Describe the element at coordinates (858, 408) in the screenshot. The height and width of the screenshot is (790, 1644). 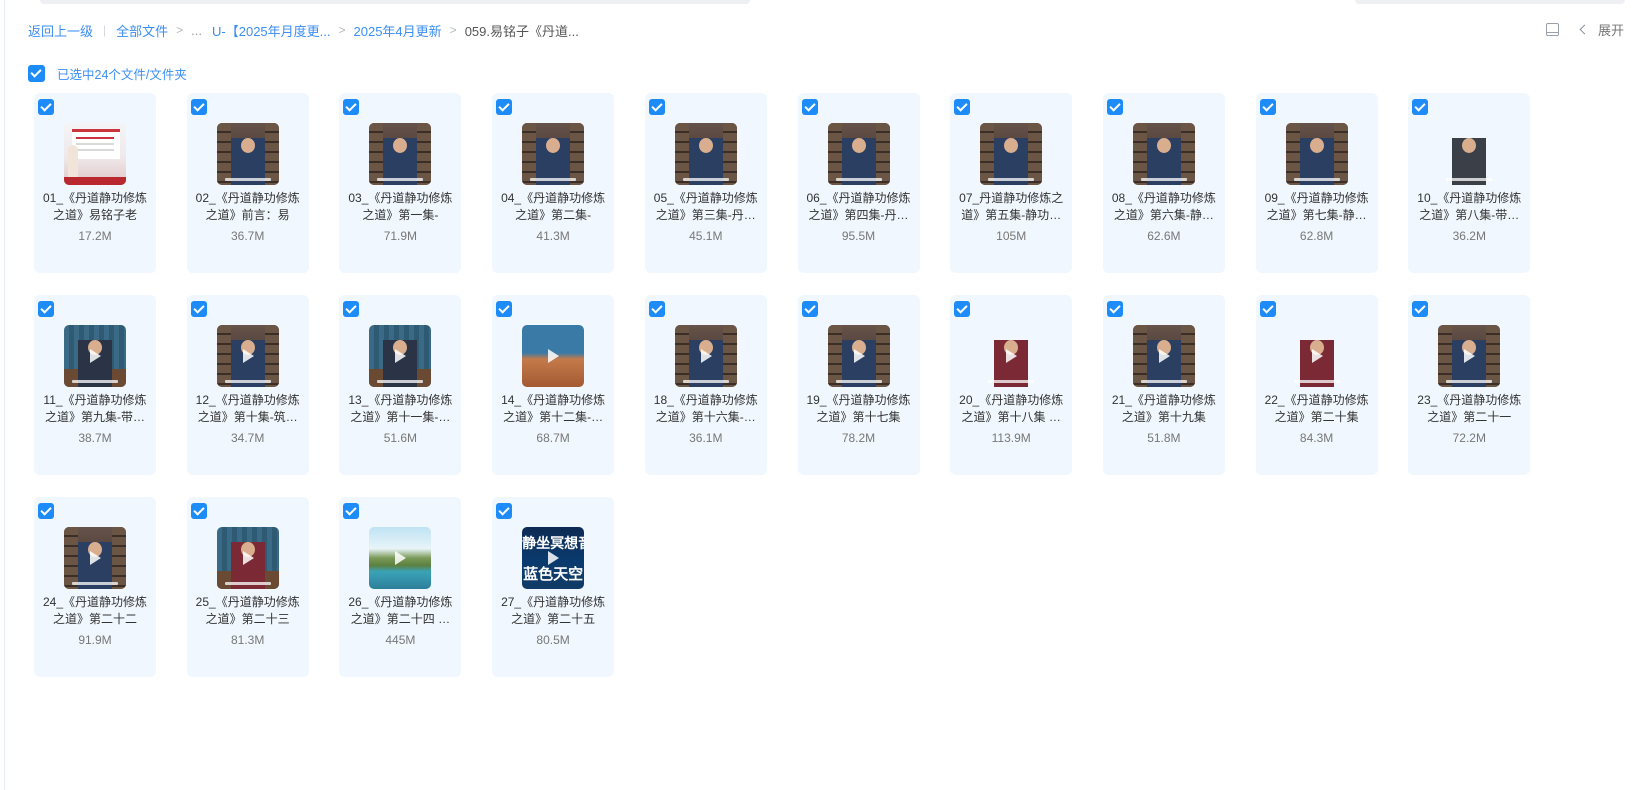
I see `file-name: 19_《丹道静功修炼之道》第十七集` at that location.